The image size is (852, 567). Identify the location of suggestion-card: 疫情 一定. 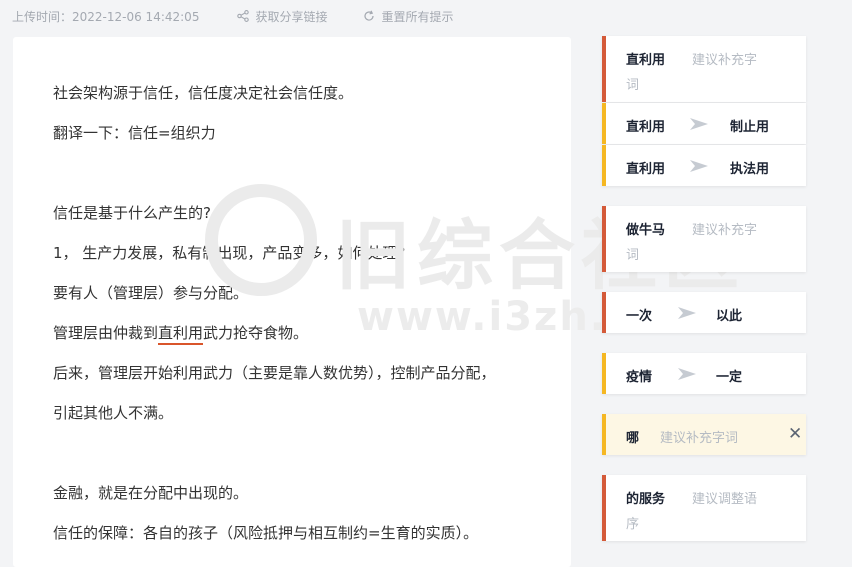
(704, 373).